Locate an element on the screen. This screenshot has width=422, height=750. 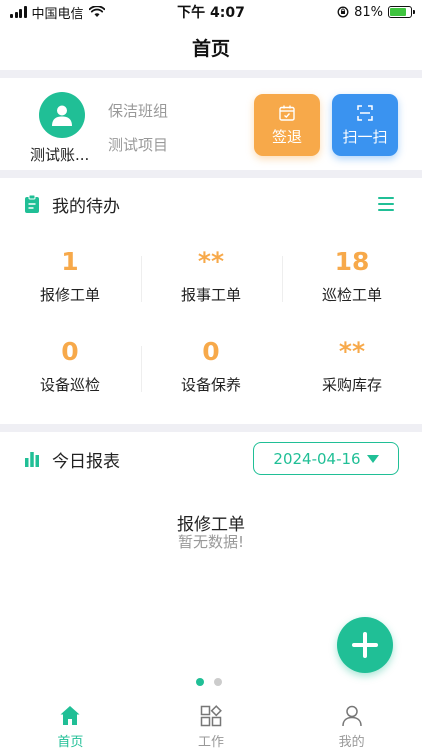
status-time: 下午 4:07 is located at coordinates (211, 13).